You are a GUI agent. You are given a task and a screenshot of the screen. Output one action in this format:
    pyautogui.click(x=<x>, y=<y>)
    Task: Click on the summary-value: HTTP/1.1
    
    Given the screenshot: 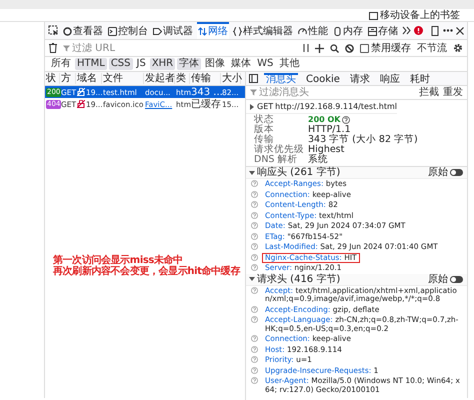 What is the action you would take?
    pyautogui.click(x=329, y=130)
    